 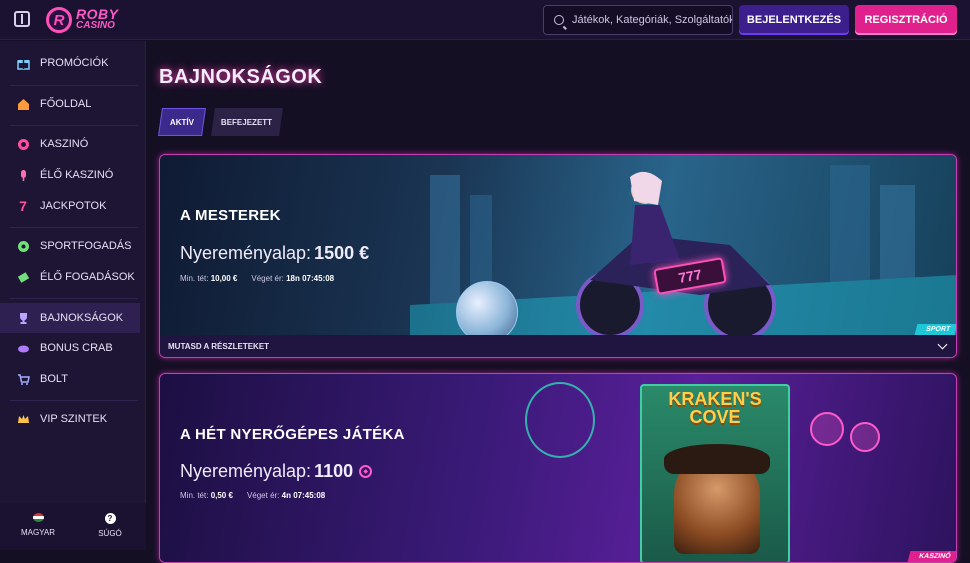 What do you see at coordinates (110, 533) in the screenshot?
I see `help-label: SÚGÓ` at bounding box center [110, 533].